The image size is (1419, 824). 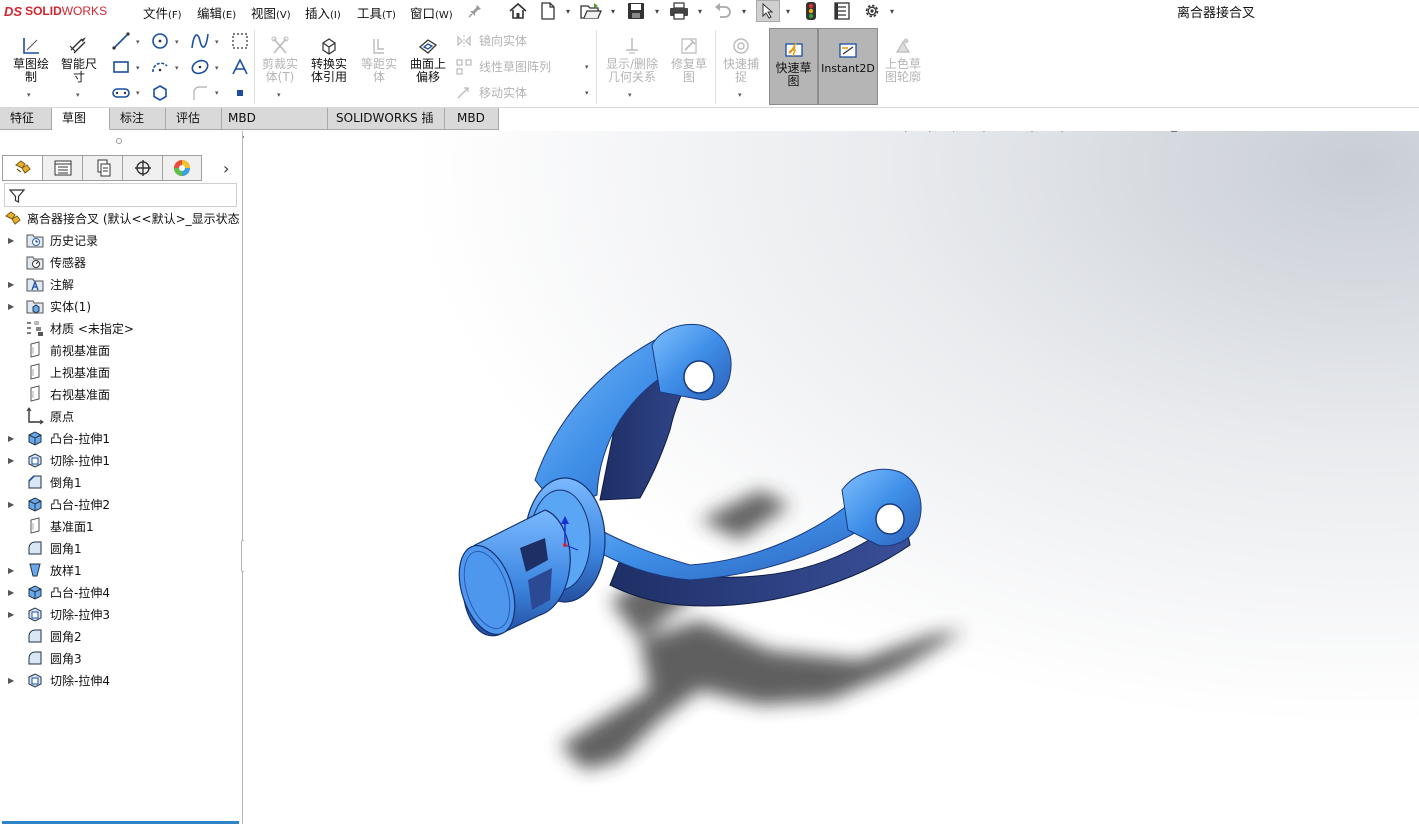 I want to click on shaded-sketch-contours-button: 上色草 图轮廓, so click(x=903, y=58).